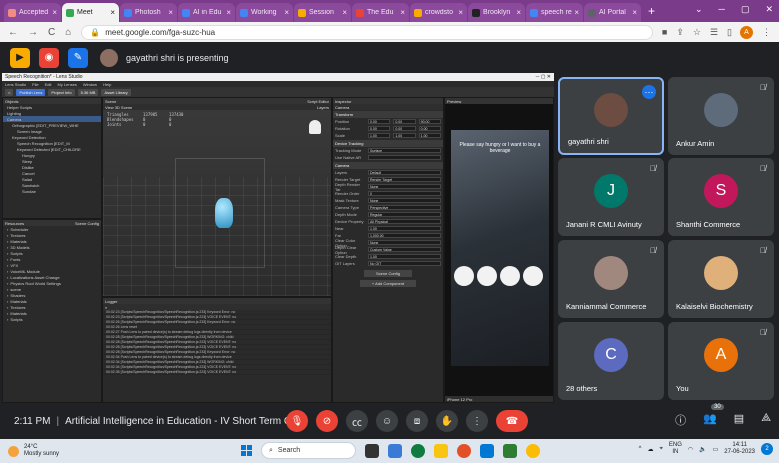 The image size is (779, 463). What do you see at coordinates (650, 449) in the screenshot?
I see `cloud-icon: ☁` at bounding box center [650, 449].